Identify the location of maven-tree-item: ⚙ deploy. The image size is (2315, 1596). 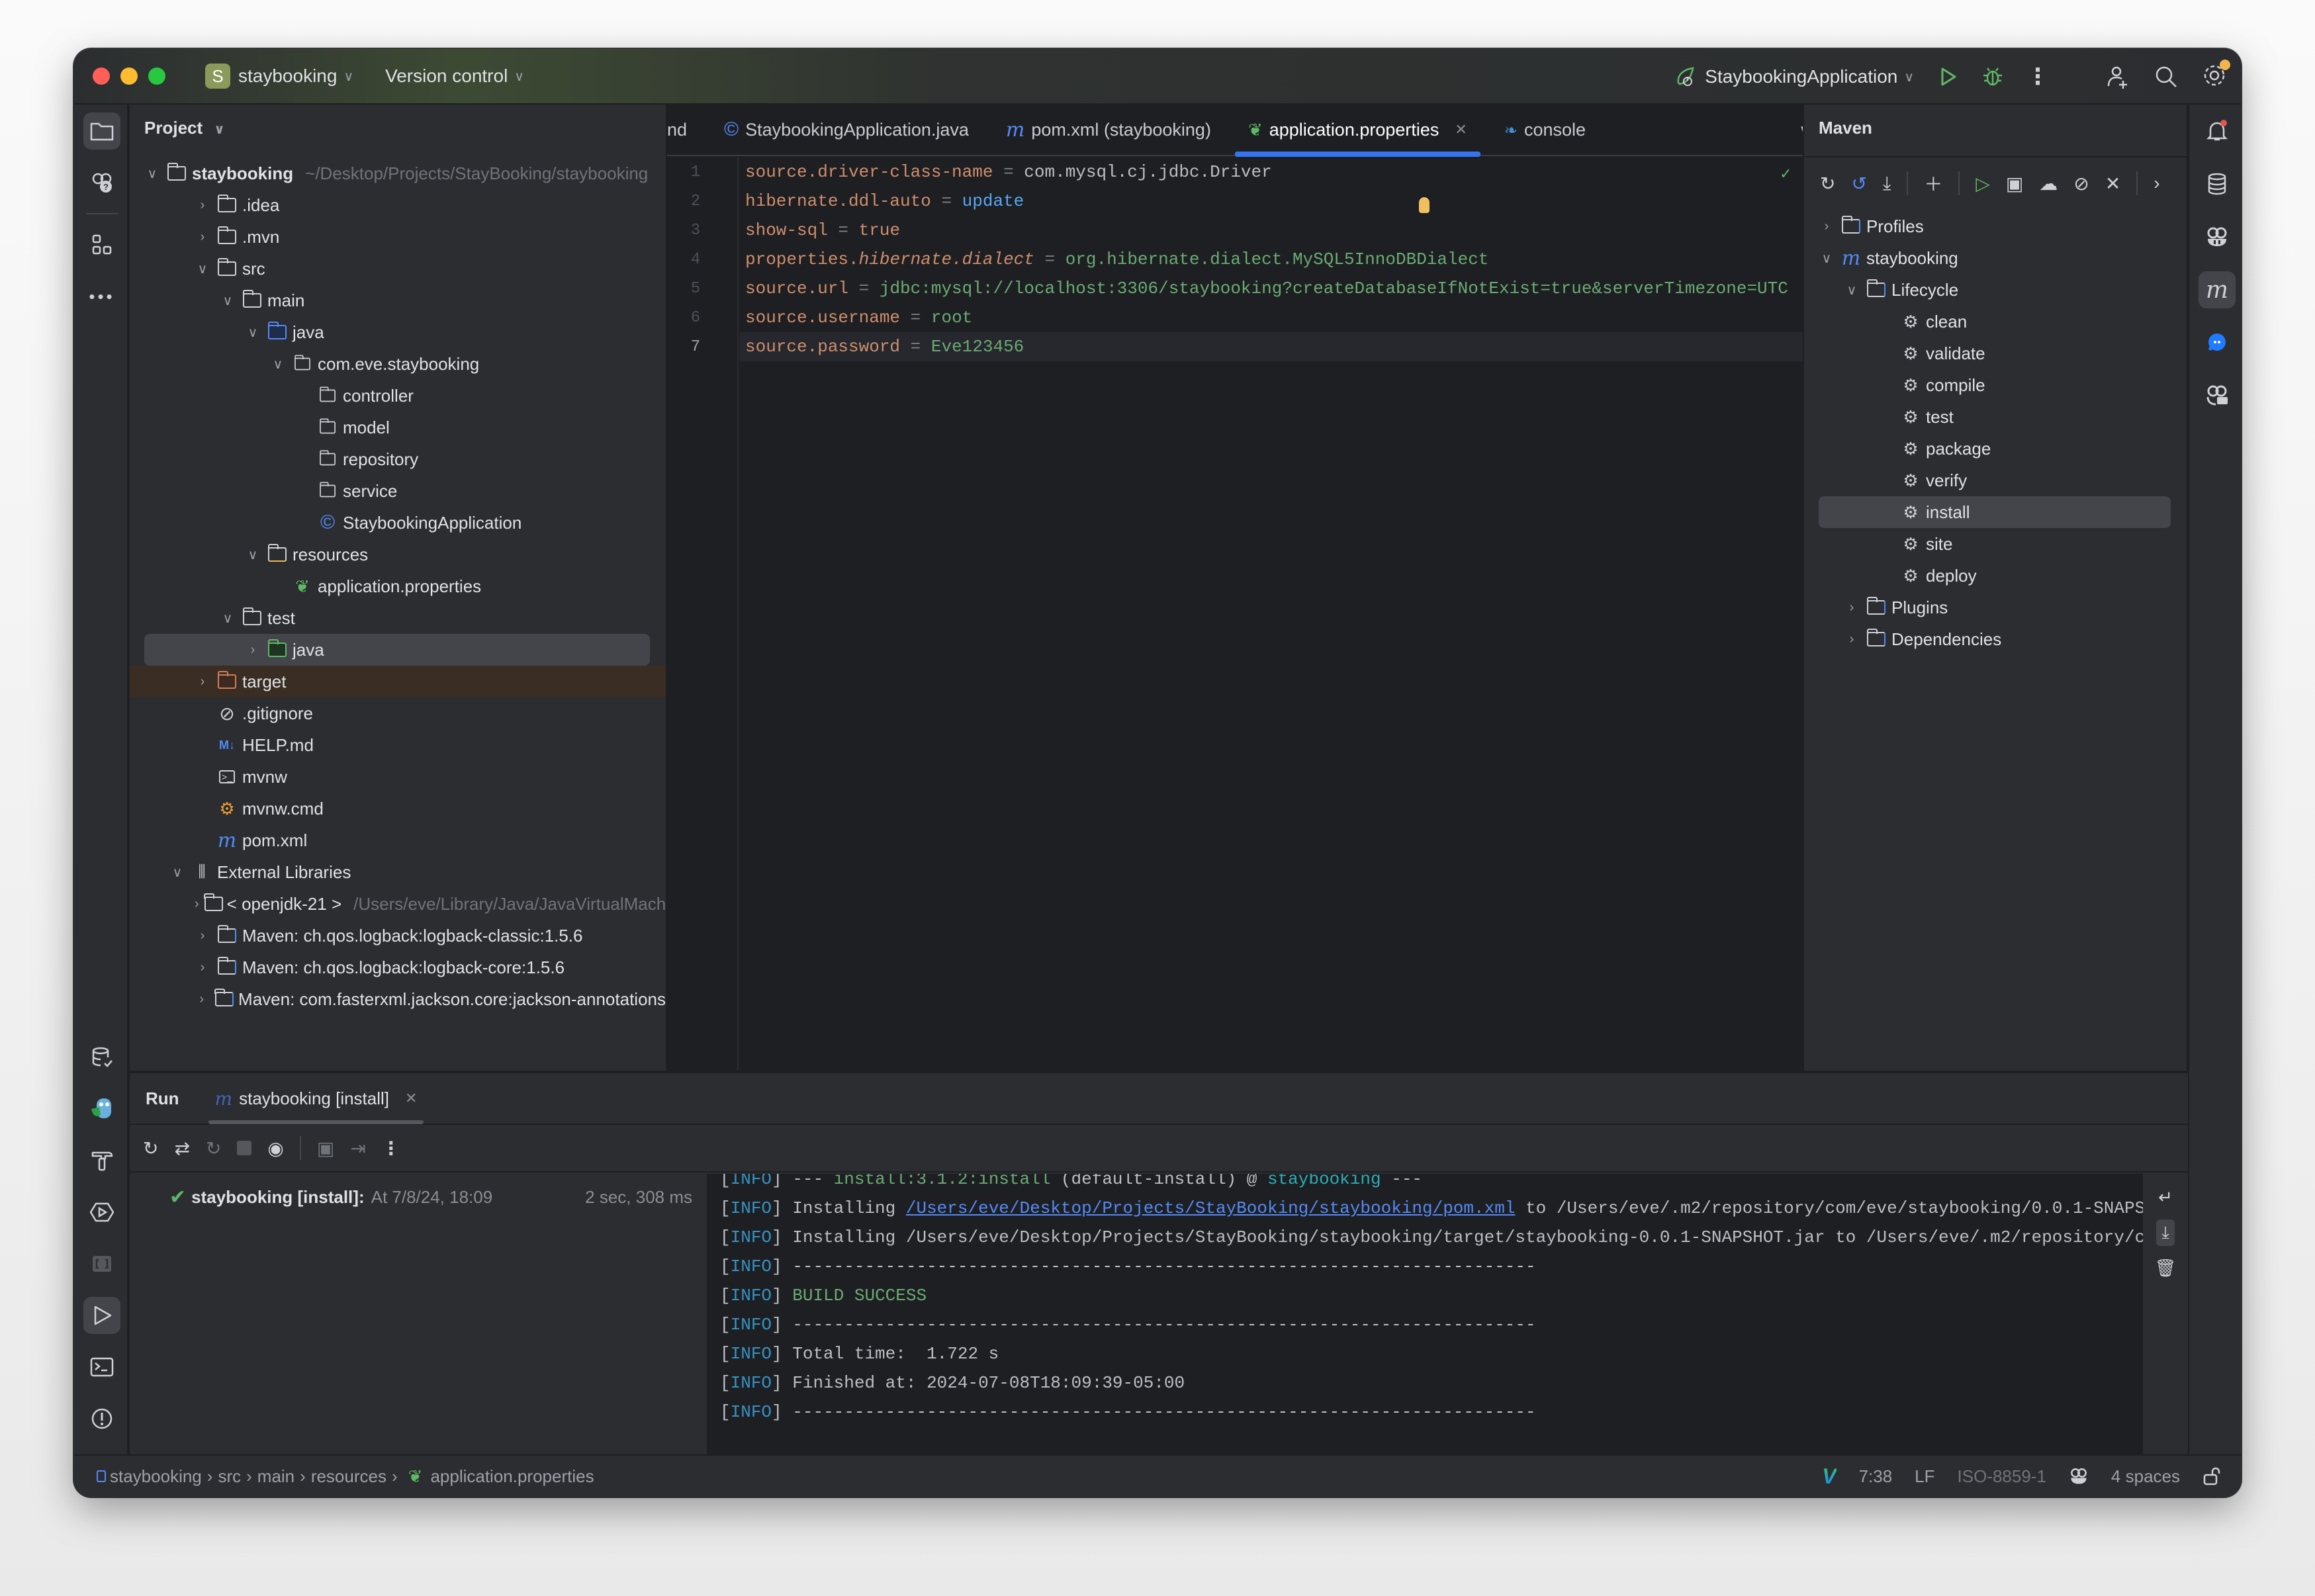
(1996, 576).